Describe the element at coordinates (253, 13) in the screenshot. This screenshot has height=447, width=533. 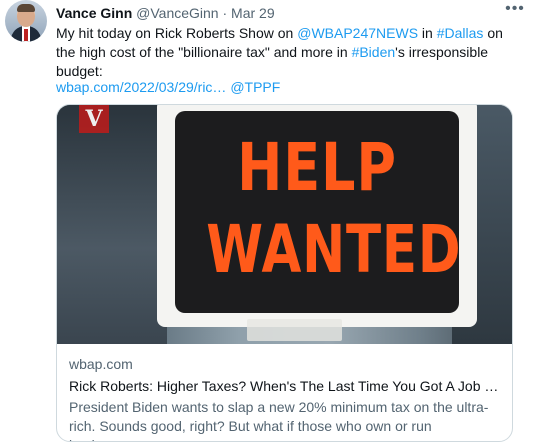
I see `tweet-date: Mar 29` at that location.